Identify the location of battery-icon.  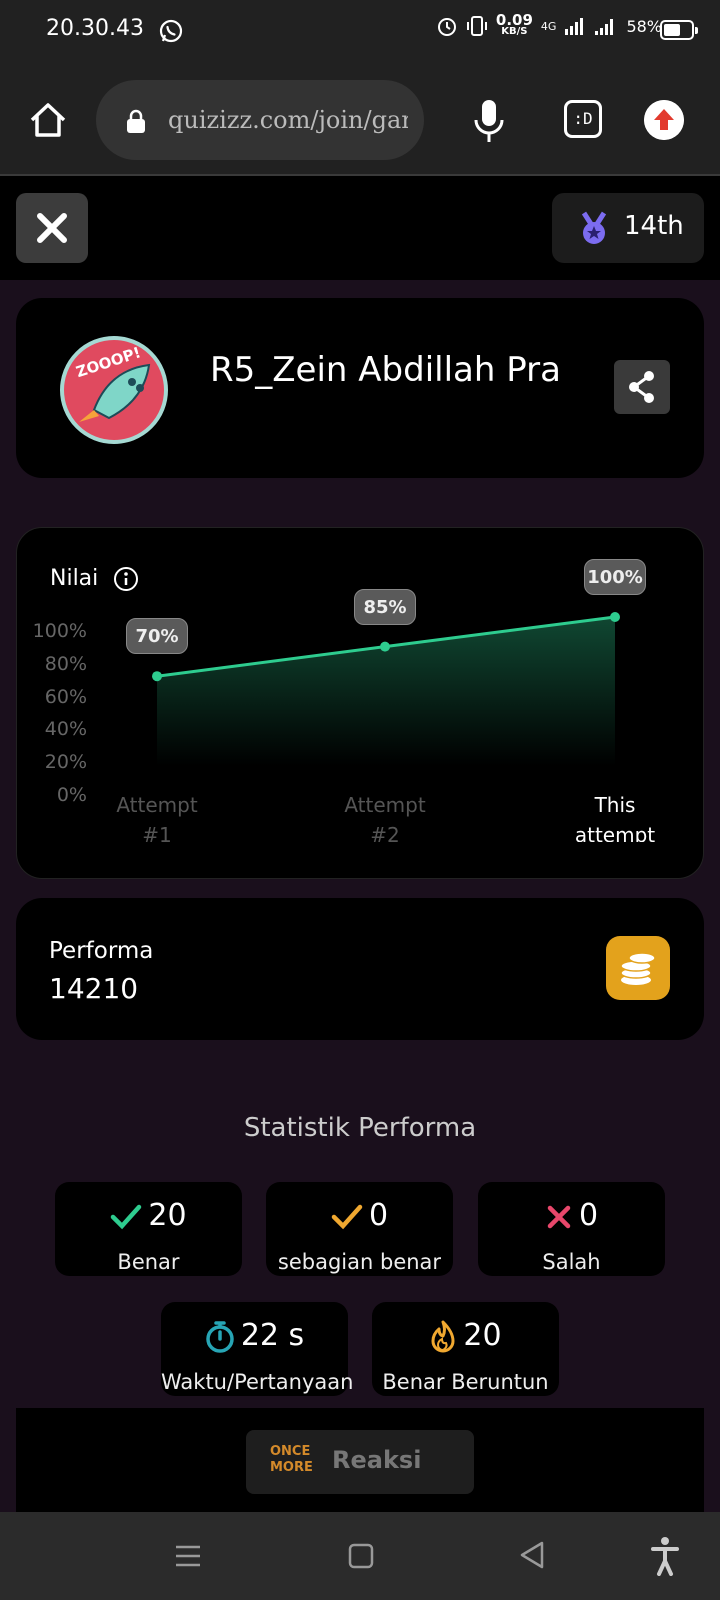
(679, 30).